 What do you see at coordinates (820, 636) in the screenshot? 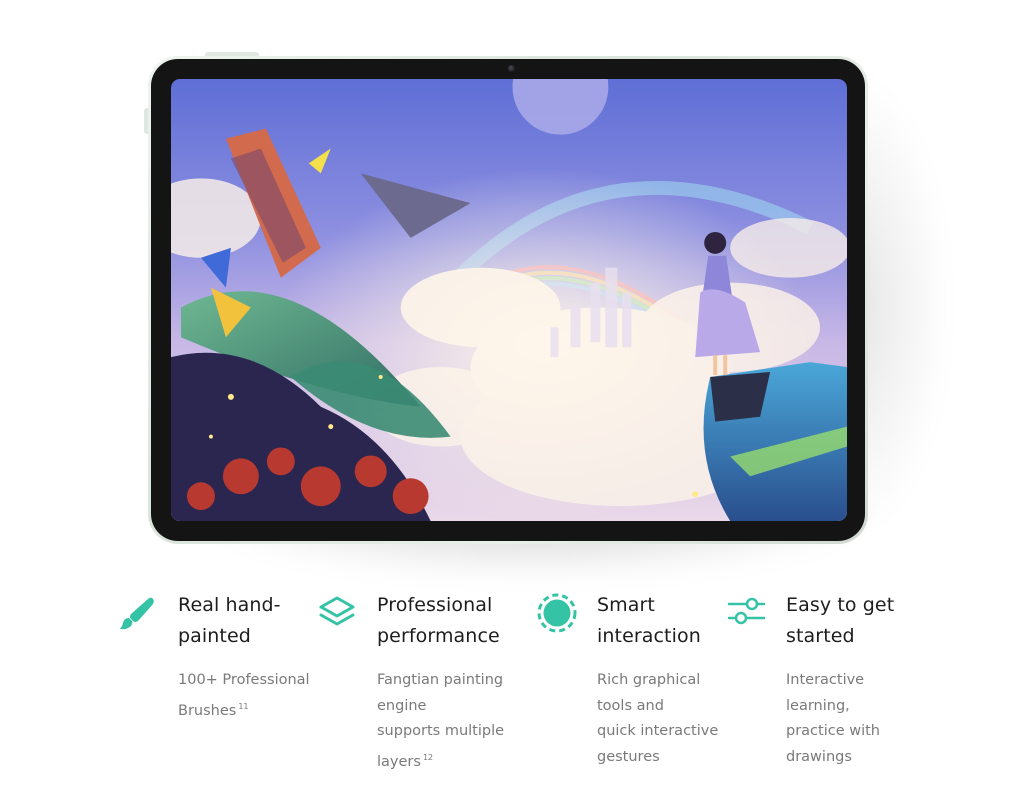
I see `feature-title-line: started` at bounding box center [820, 636].